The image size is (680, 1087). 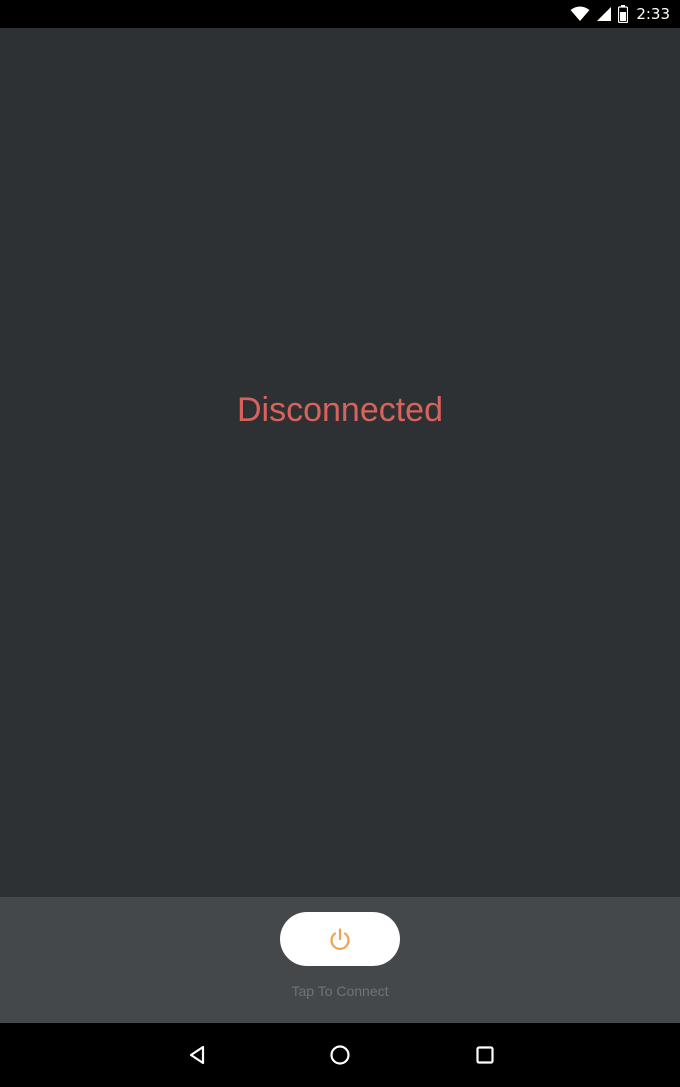 What do you see at coordinates (340, 991) in the screenshot?
I see `connect-label: Tap To Connect` at bounding box center [340, 991].